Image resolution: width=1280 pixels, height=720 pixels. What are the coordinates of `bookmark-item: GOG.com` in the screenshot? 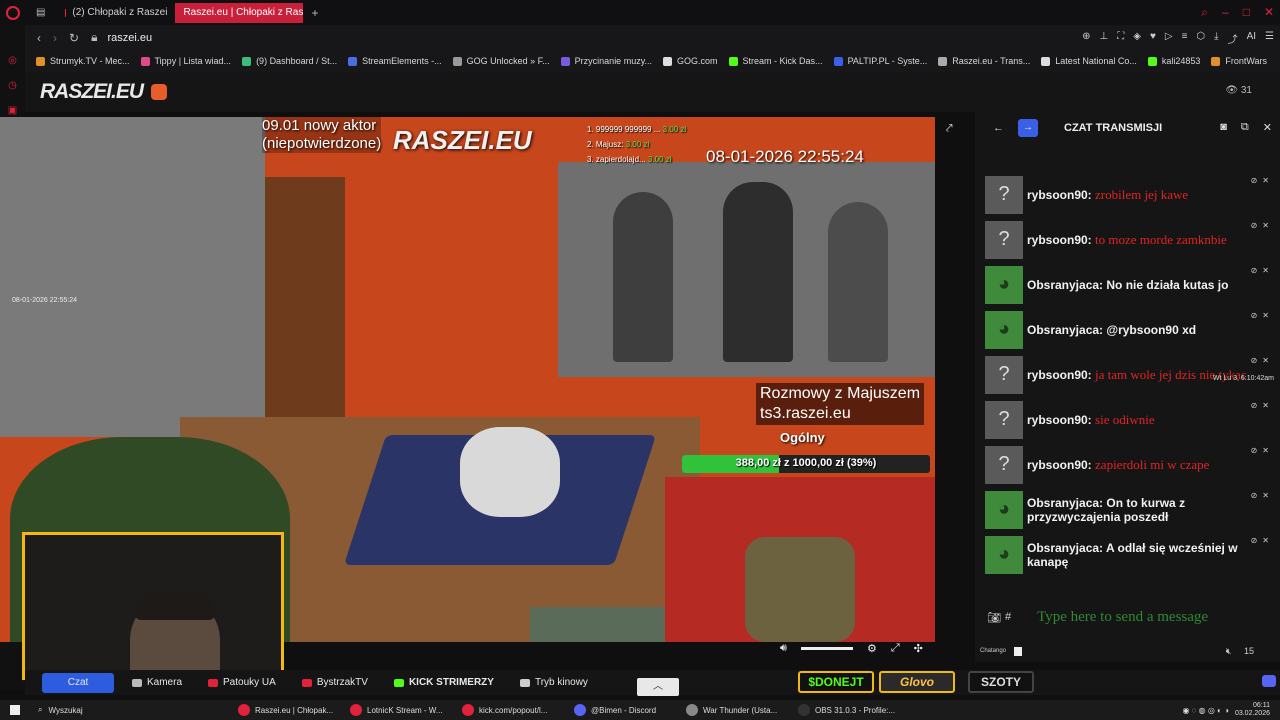 It's located at (690, 61).